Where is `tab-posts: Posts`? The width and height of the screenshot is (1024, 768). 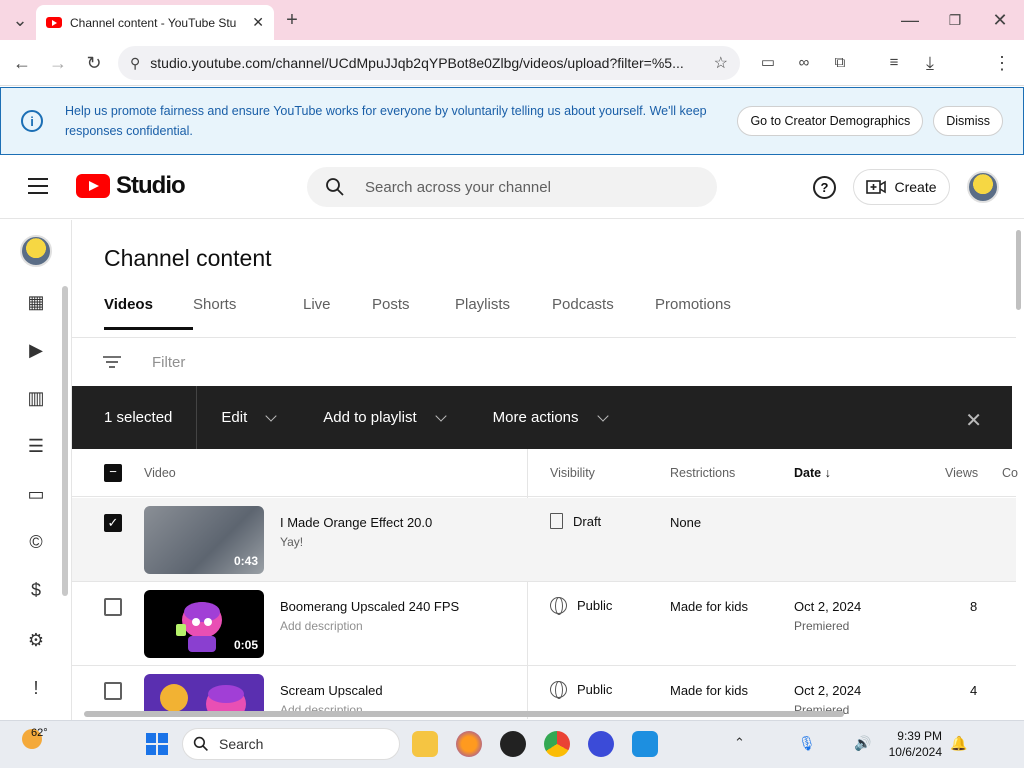 tab-posts: Posts is located at coordinates (413, 313).